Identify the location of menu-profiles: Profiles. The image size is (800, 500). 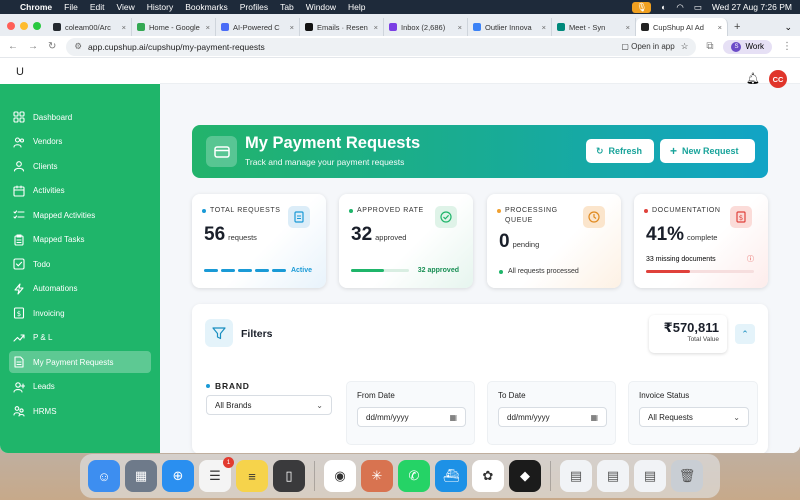
(254, 7).